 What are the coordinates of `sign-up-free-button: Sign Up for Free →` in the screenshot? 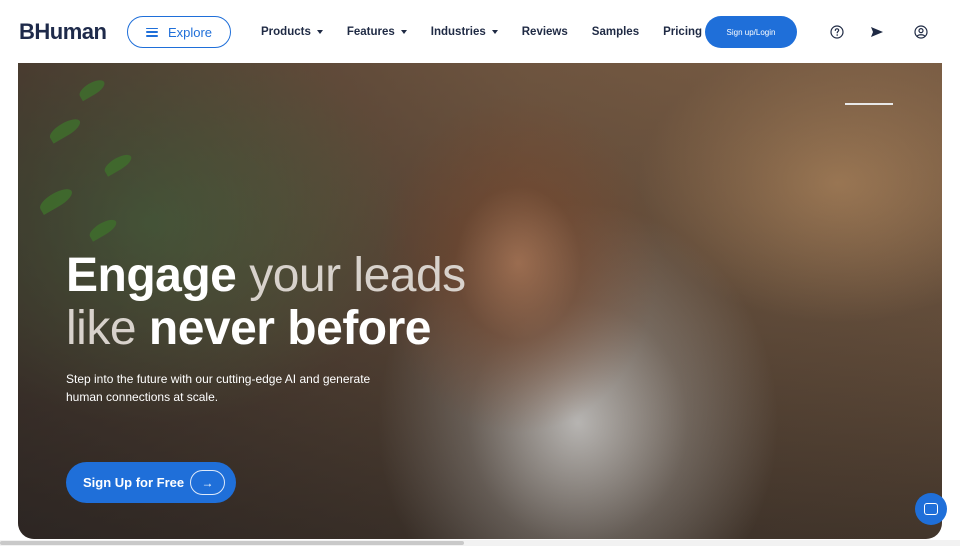 It's located at (151, 482).